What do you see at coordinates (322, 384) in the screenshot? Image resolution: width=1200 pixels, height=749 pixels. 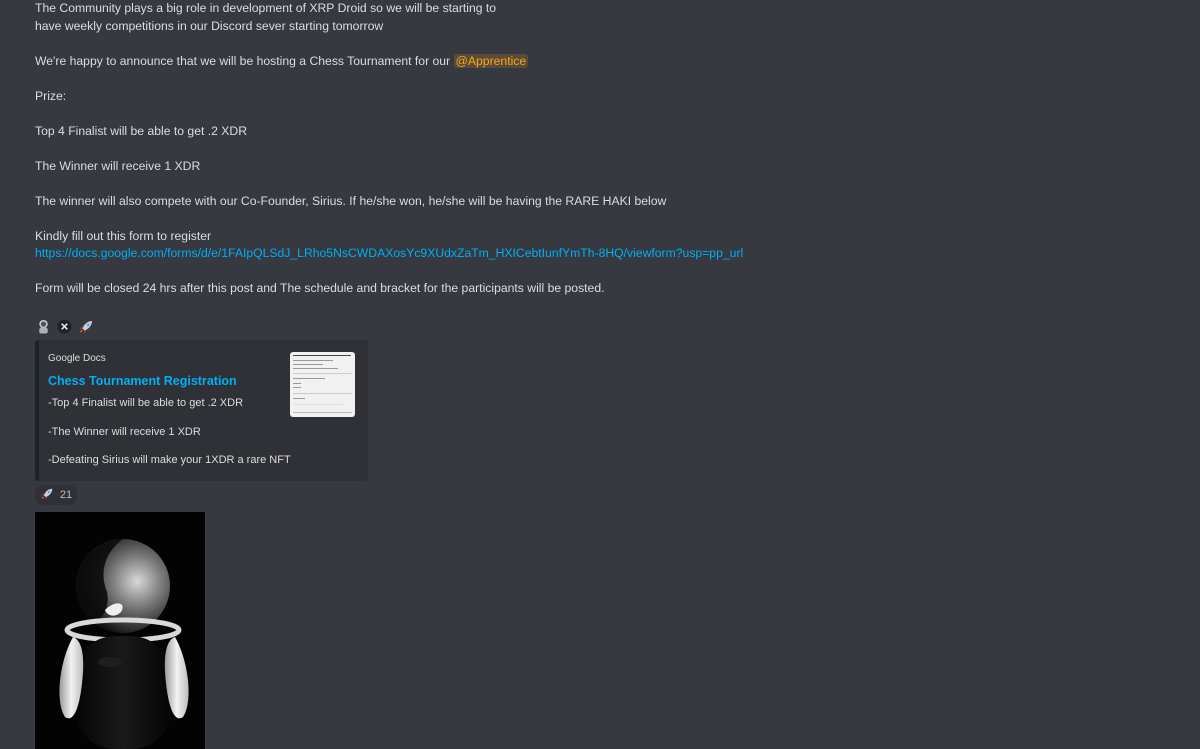 I see `embed-thumbnail` at bounding box center [322, 384].